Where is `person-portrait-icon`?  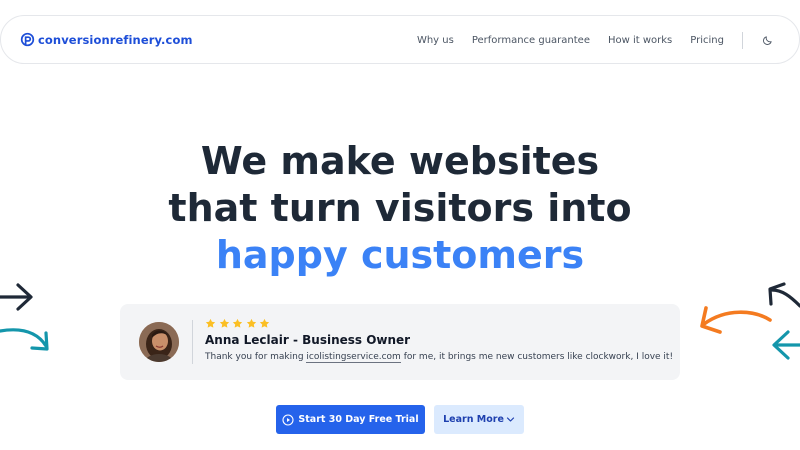
person-portrait-icon is located at coordinates (159, 342).